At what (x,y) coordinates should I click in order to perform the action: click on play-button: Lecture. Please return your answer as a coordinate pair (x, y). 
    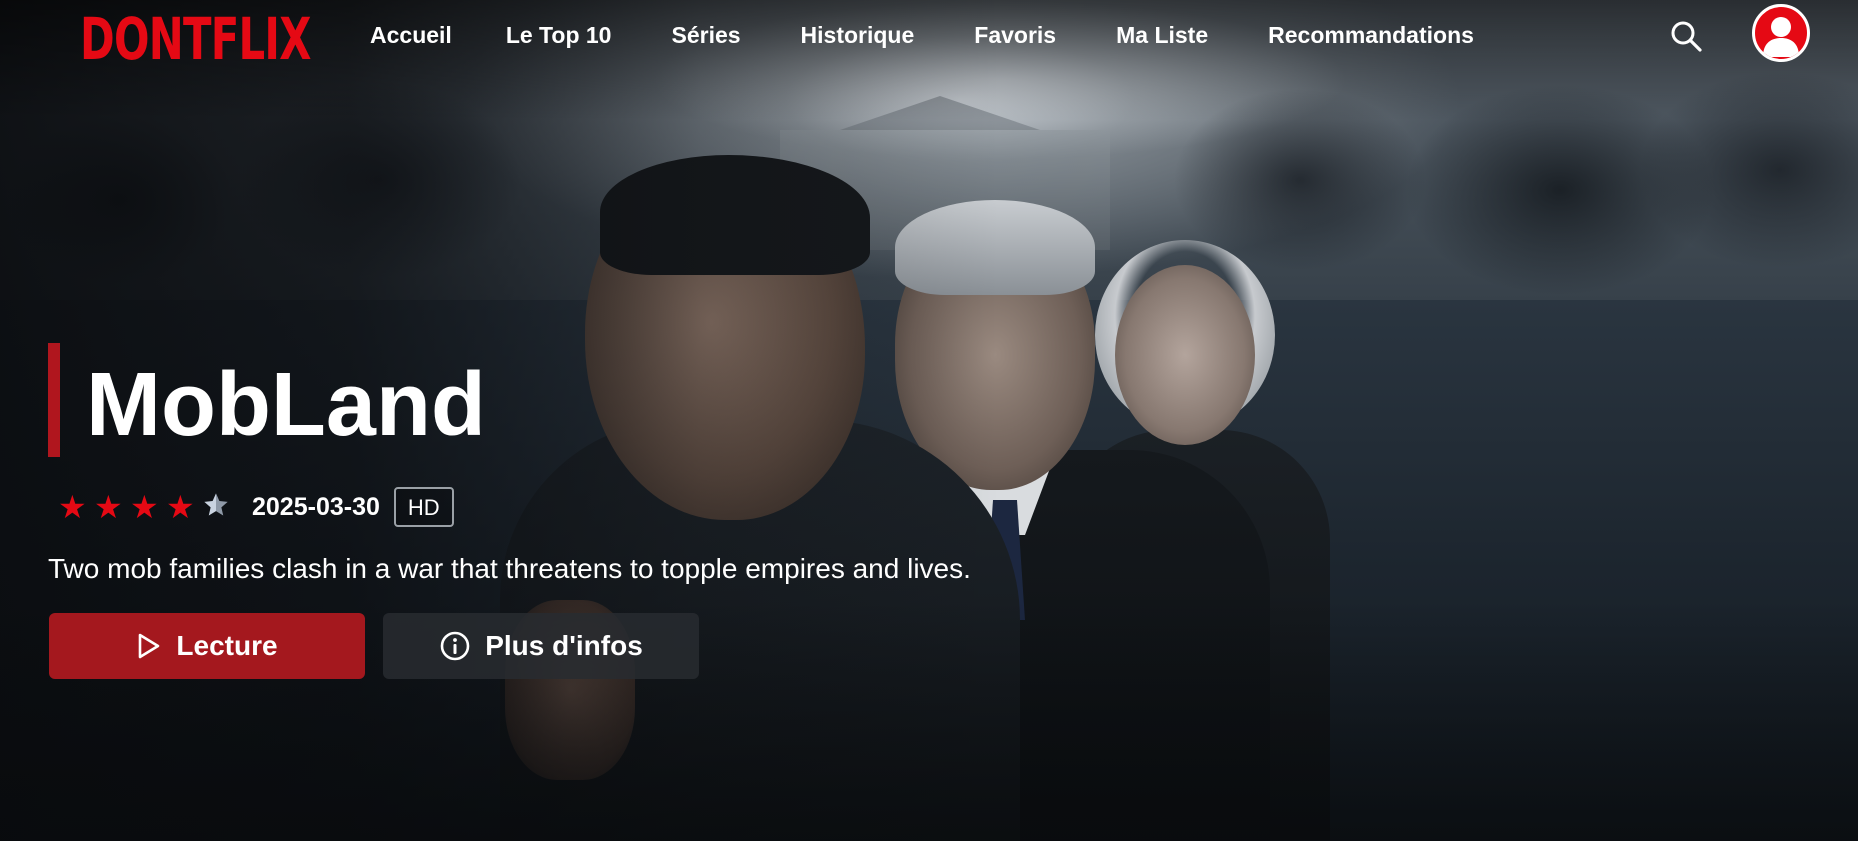
    Looking at the image, I should click on (207, 646).